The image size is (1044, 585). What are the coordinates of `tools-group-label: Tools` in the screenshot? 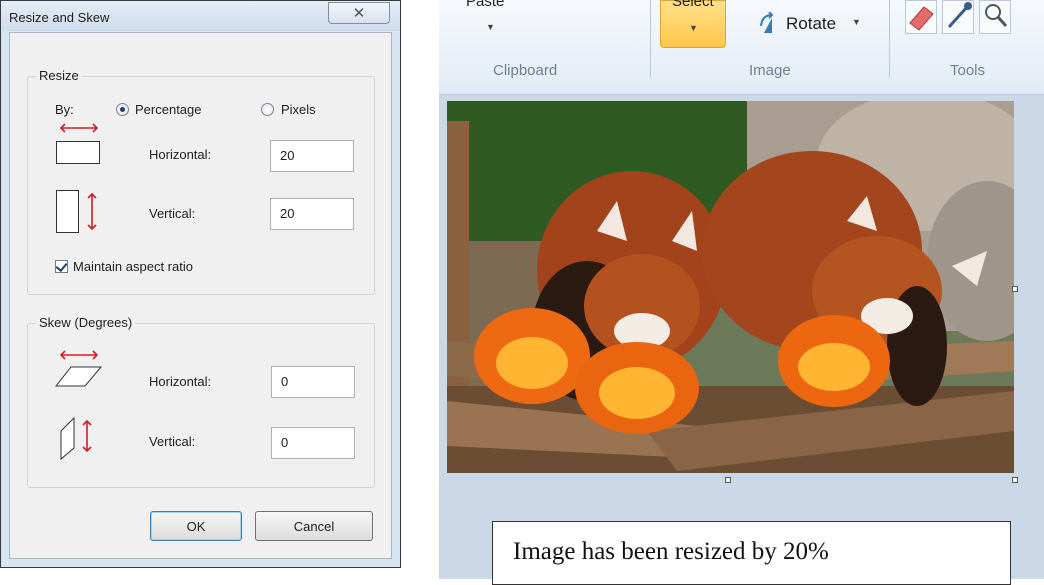 It's located at (968, 70).